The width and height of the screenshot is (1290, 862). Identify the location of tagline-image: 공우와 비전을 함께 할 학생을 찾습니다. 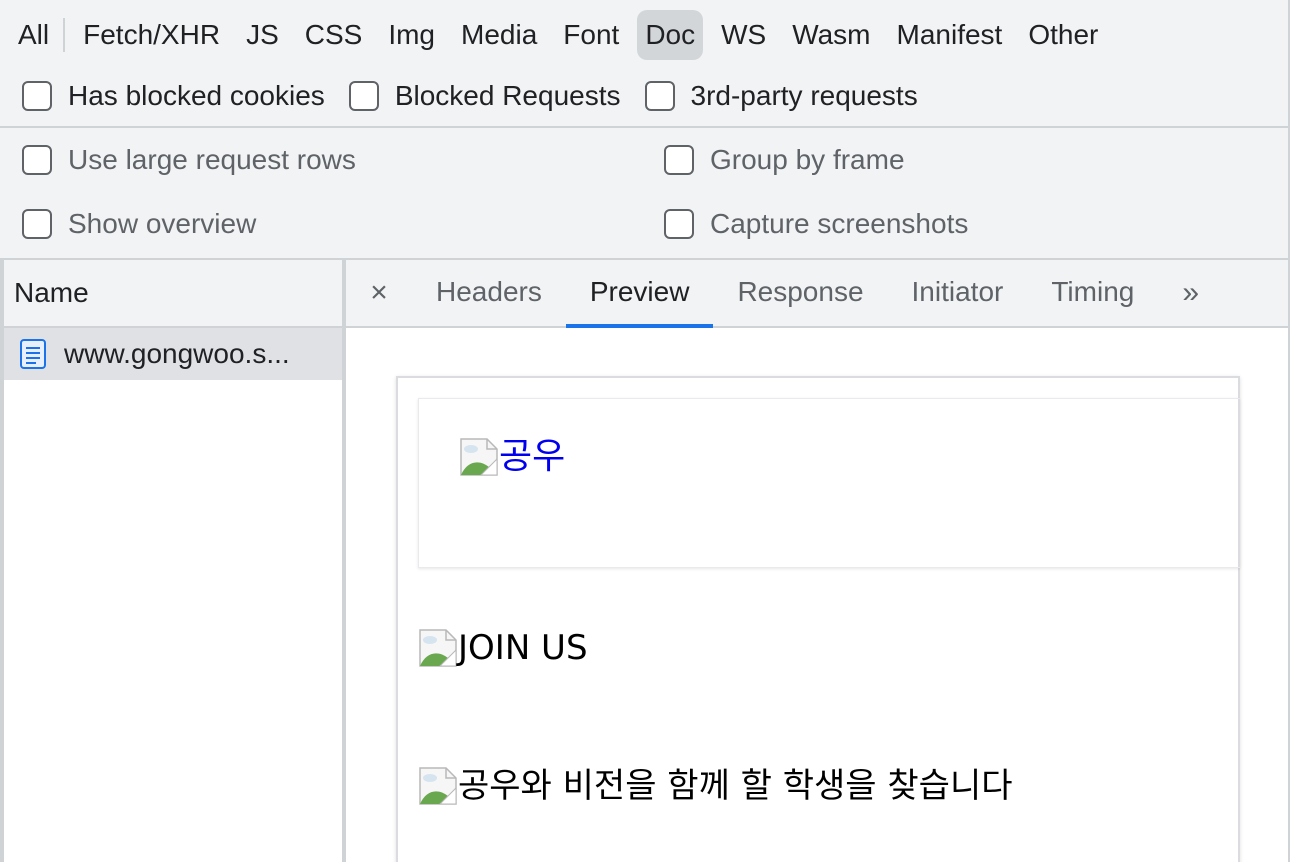
(715, 786).